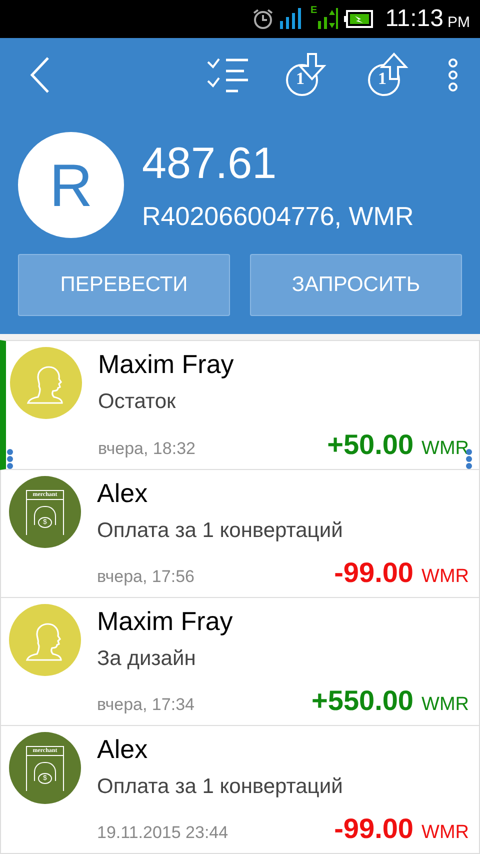  Describe the element at coordinates (240, 662) in the screenshot. I see `transaction-card: Maxim Fray За дизайн вчера, 17:34 +550.00 WMR` at that location.